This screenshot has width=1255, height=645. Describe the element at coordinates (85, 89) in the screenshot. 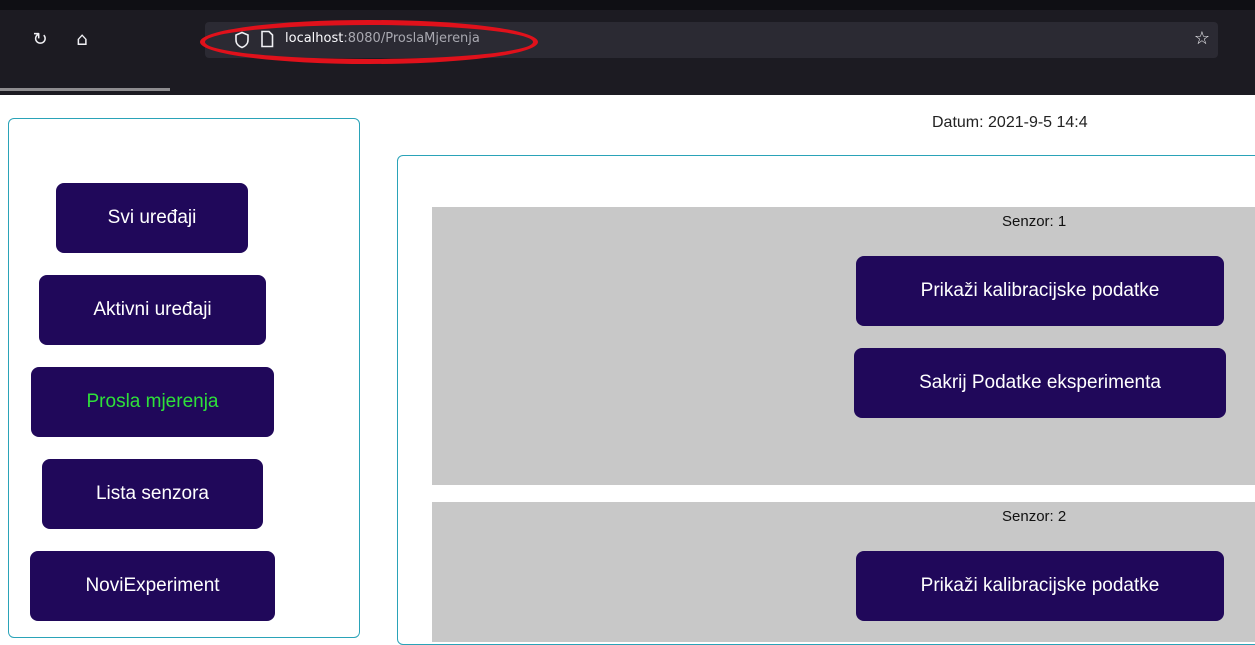

I see `bookmarks-strip` at that location.